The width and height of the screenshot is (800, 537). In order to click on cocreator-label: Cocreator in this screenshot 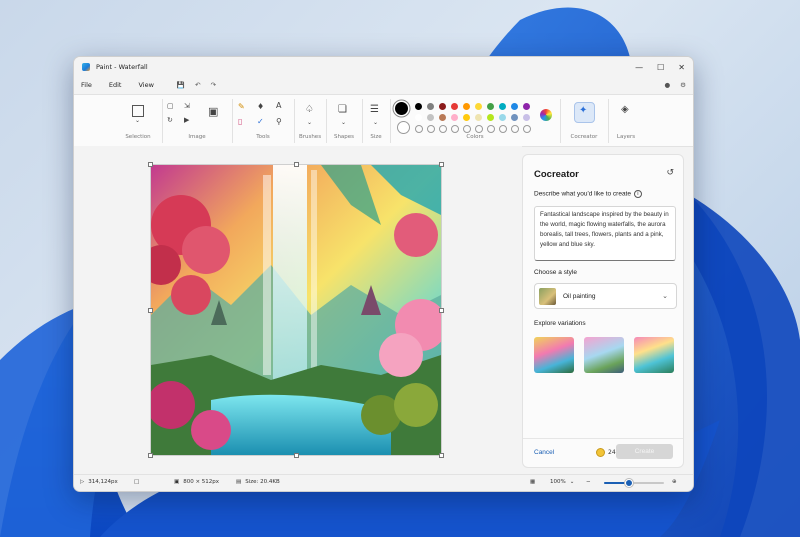, I will do `click(584, 137)`.